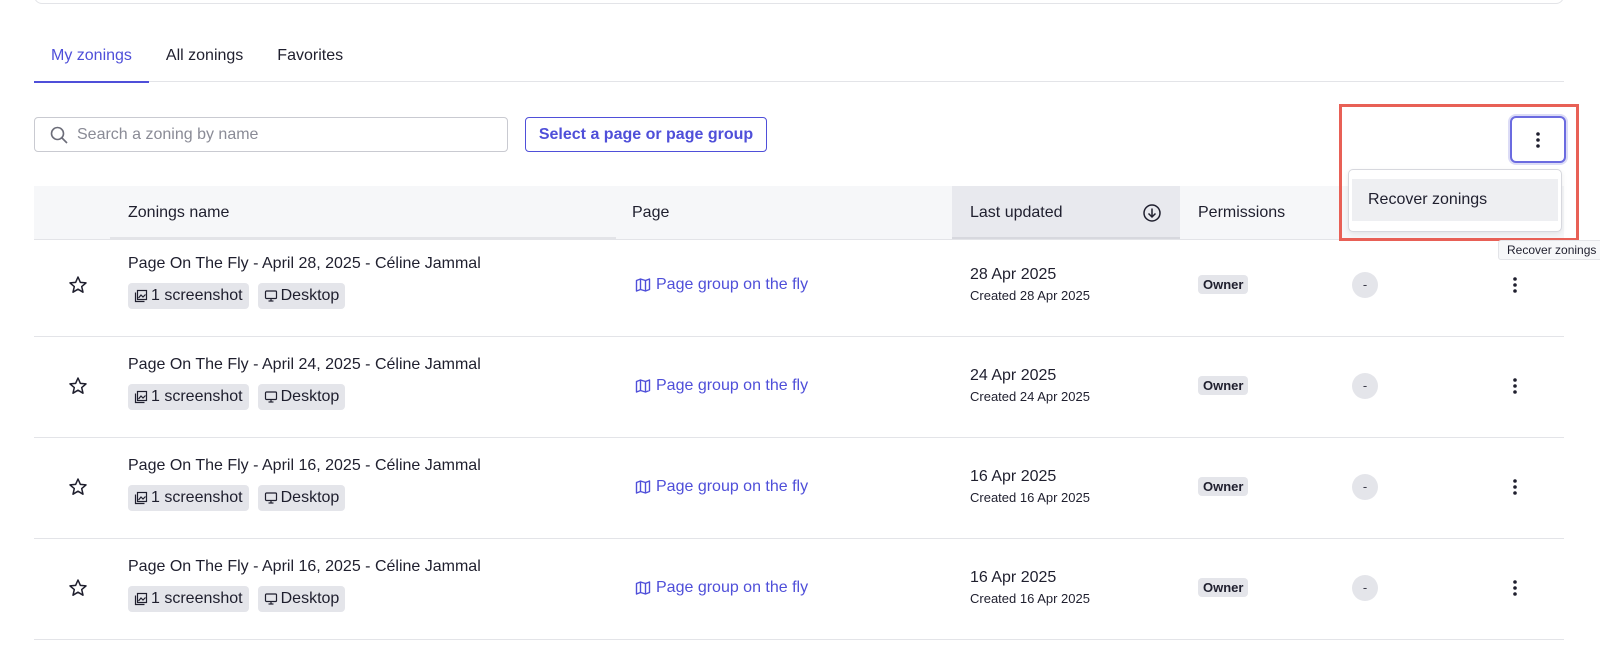 Image resolution: width=1600 pixels, height=645 pixels. Describe the element at coordinates (1016, 212) in the screenshot. I see `column-header-last-updated-label: Last updated` at that location.